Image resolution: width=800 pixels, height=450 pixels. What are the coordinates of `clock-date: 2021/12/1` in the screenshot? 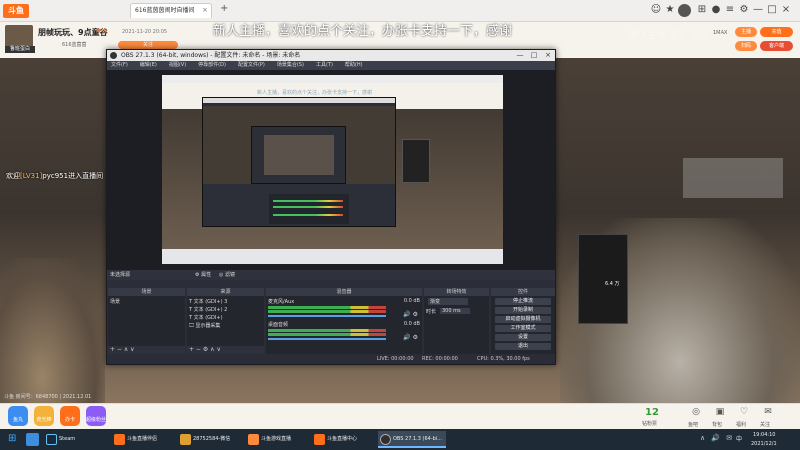 It's located at (764, 444).